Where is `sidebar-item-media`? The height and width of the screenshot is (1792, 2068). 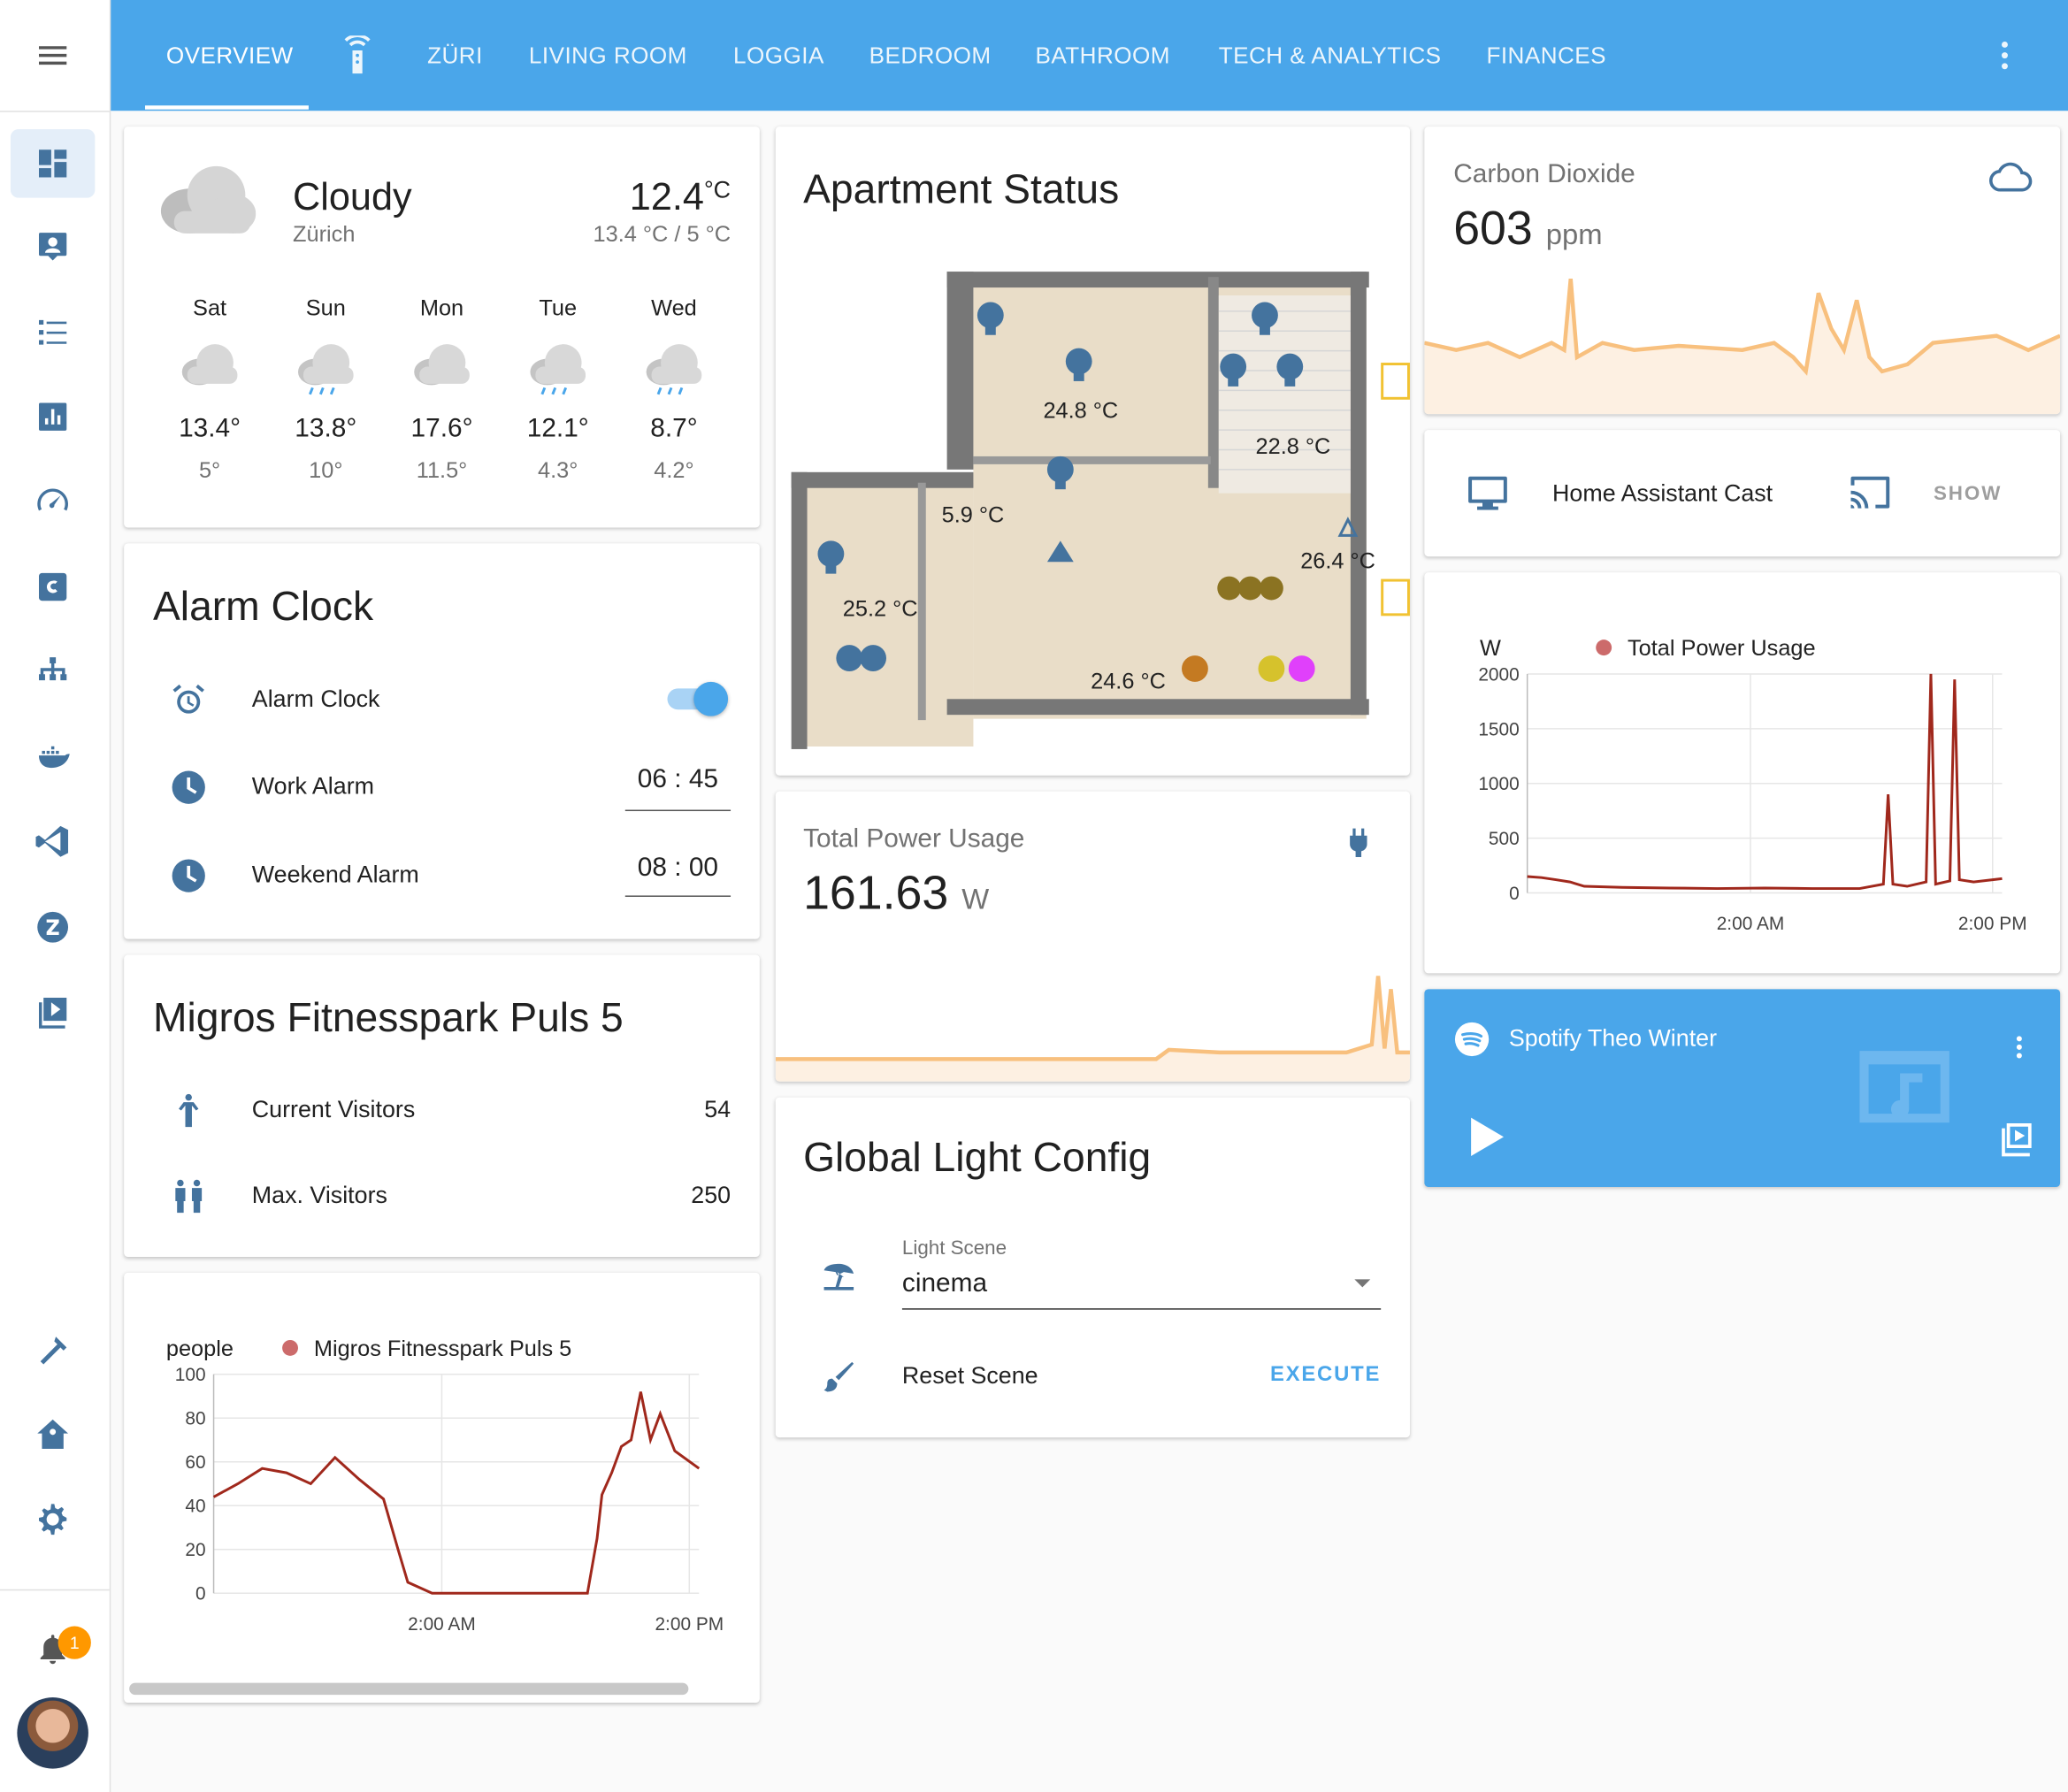
sidebar-item-media is located at coordinates (53, 1011).